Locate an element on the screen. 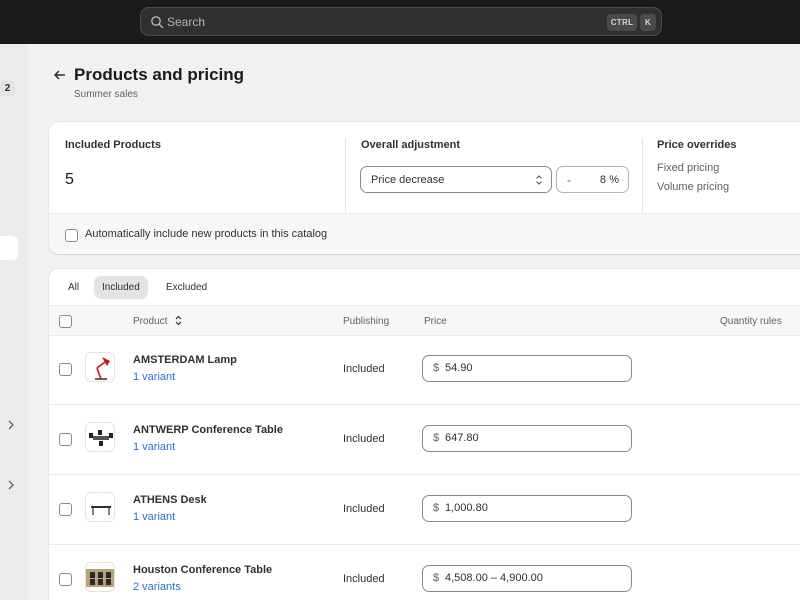 The width and height of the screenshot is (800, 600). tab-included: Included is located at coordinates (121, 287).